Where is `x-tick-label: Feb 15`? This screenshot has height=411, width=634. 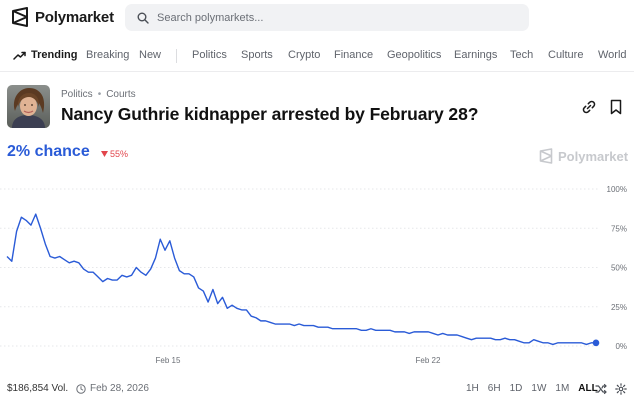 x-tick-label: Feb 15 is located at coordinates (168, 360).